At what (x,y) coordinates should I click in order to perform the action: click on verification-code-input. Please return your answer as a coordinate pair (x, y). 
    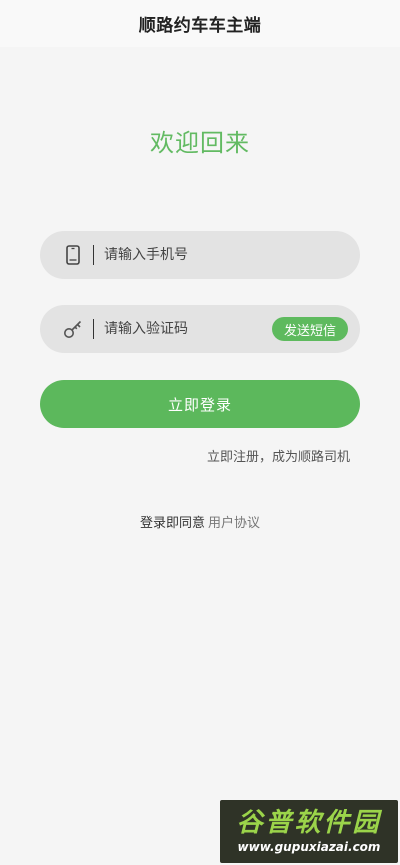
    Looking at the image, I should click on (188, 329).